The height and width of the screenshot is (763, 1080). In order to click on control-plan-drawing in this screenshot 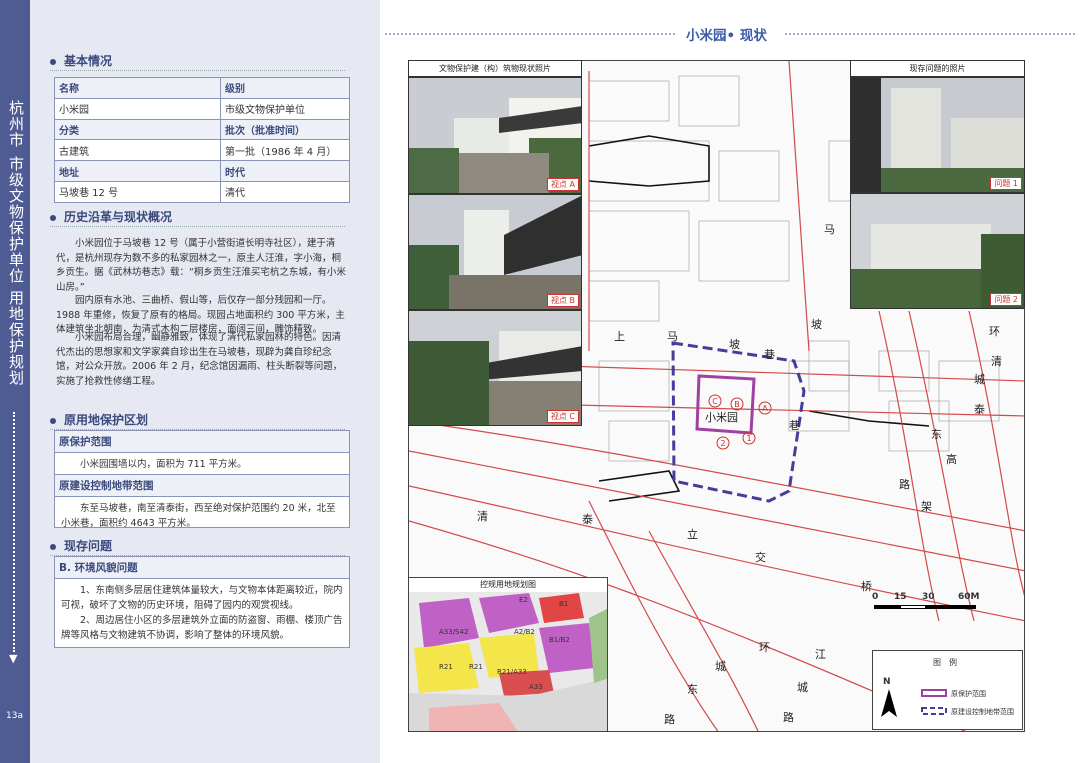, I will do `click(508, 654)`.